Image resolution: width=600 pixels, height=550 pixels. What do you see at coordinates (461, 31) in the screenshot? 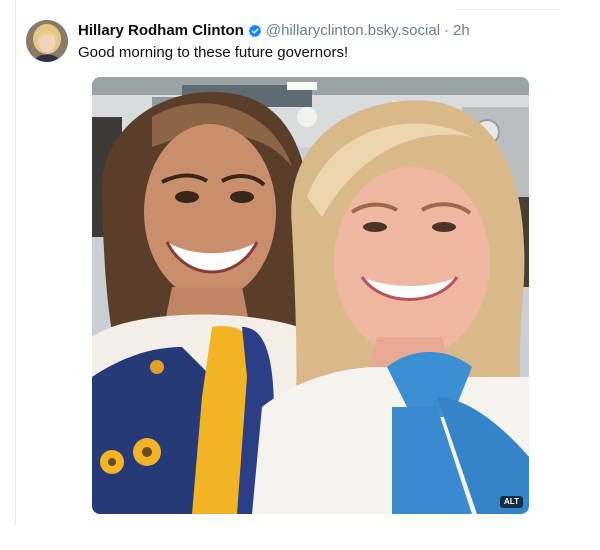
I see `post-timestamp: 2h` at bounding box center [461, 31].